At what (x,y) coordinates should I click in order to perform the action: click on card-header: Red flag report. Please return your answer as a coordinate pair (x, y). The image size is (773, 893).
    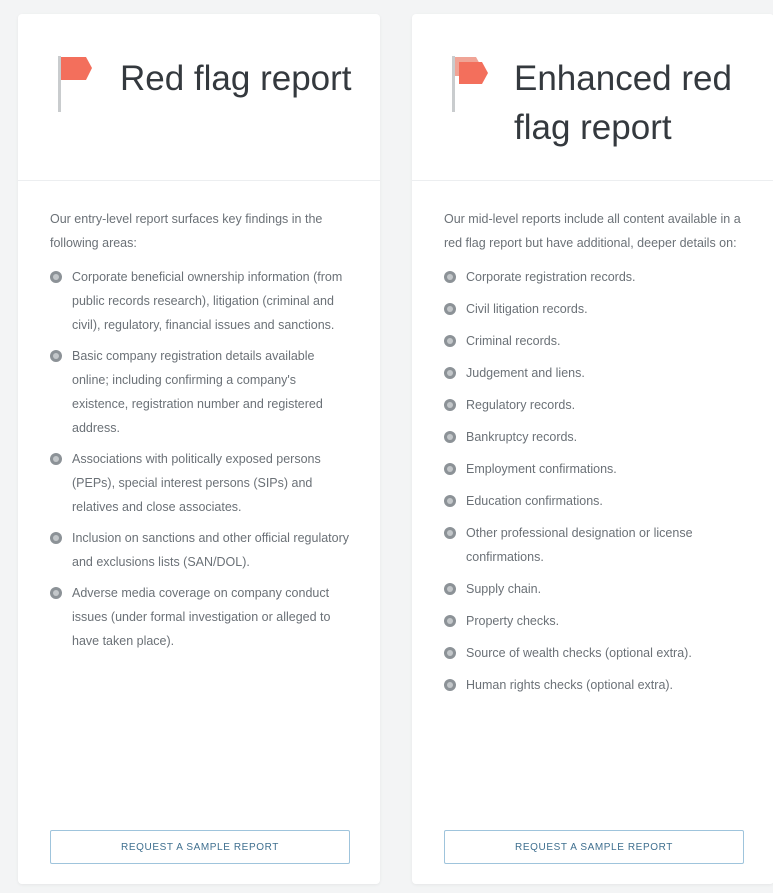
    Looking at the image, I should click on (199, 97).